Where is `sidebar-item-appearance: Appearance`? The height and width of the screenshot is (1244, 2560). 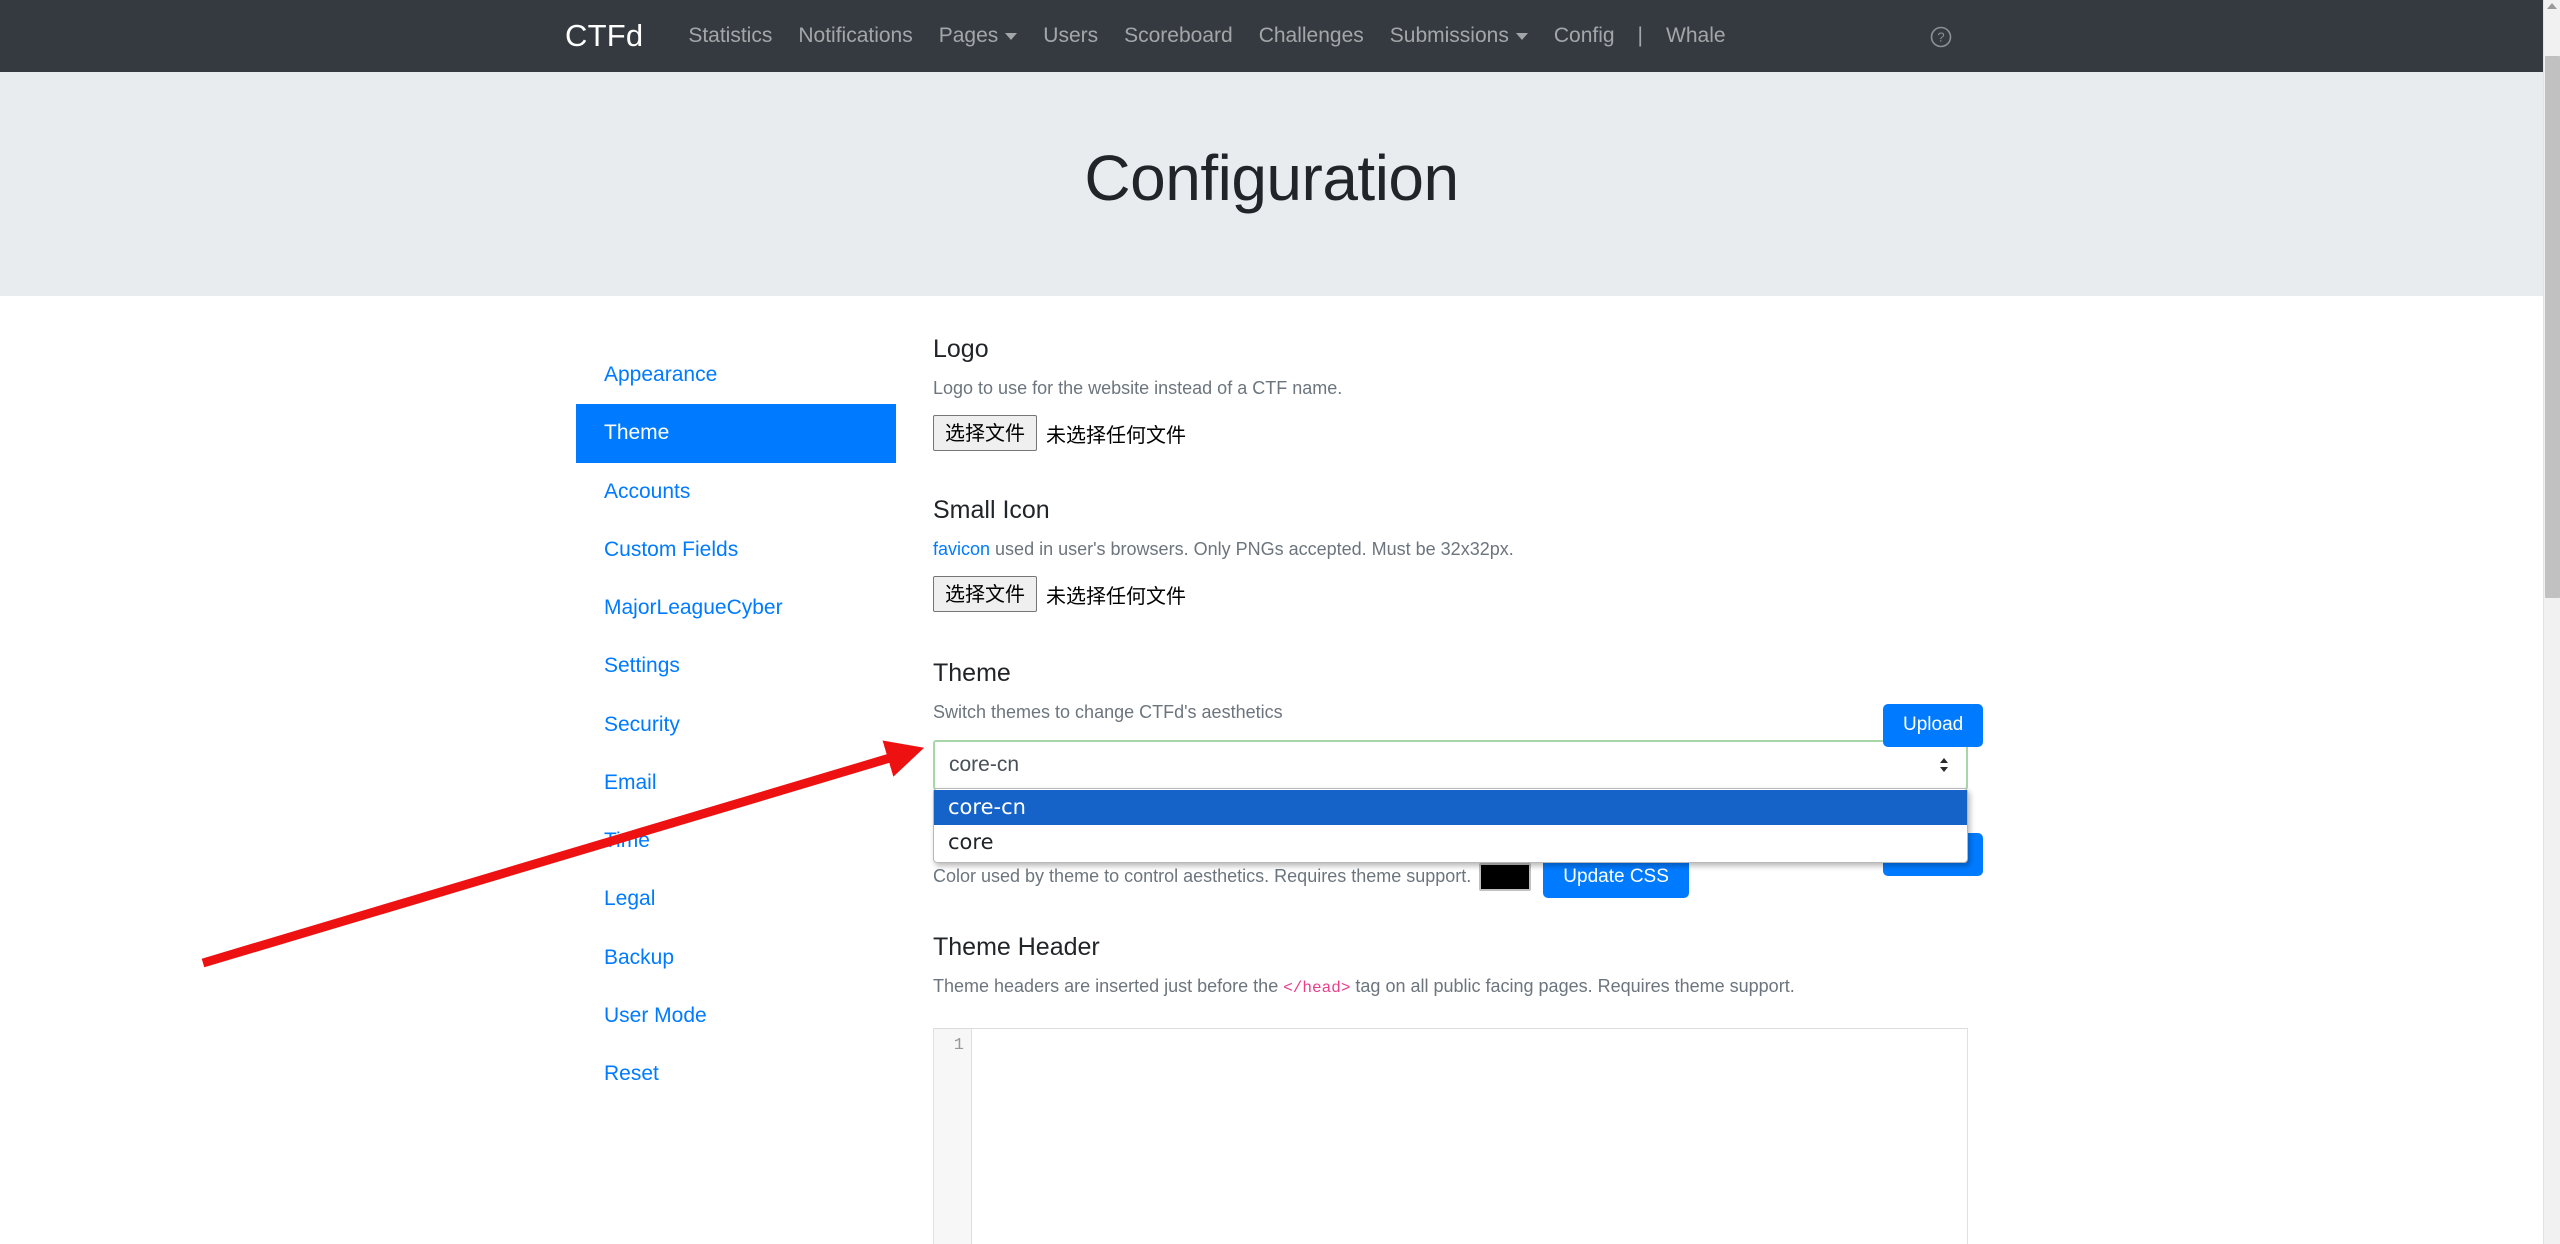
sidebar-item-appearance: Appearance is located at coordinates (736, 375).